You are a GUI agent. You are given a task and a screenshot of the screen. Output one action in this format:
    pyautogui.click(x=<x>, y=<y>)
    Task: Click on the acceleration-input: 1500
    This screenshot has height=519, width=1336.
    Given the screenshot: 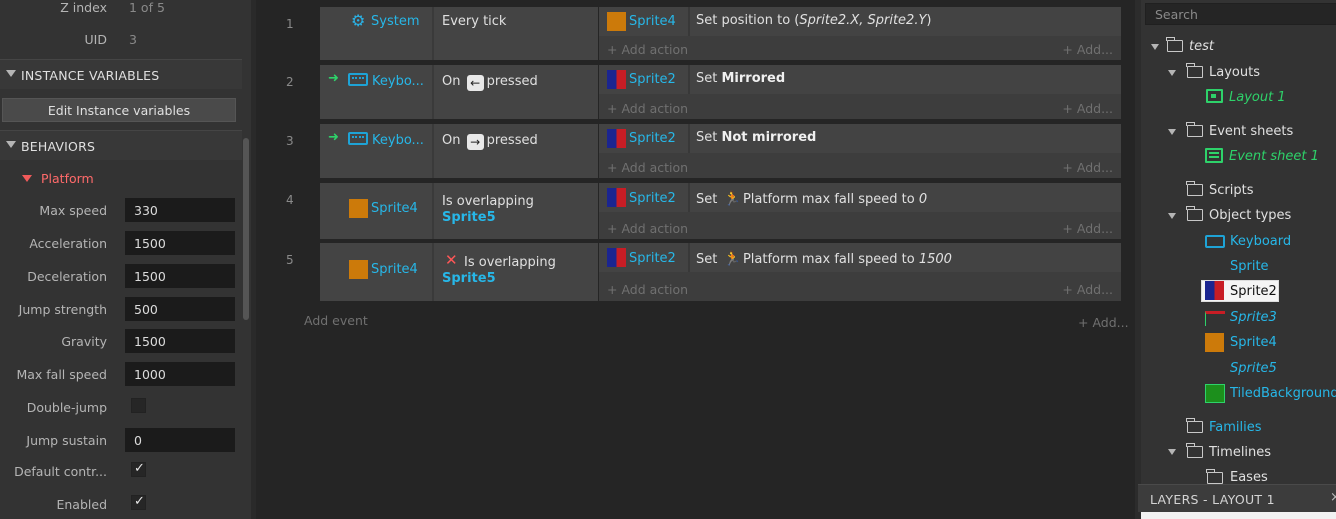 What is the action you would take?
    pyautogui.click(x=180, y=243)
    